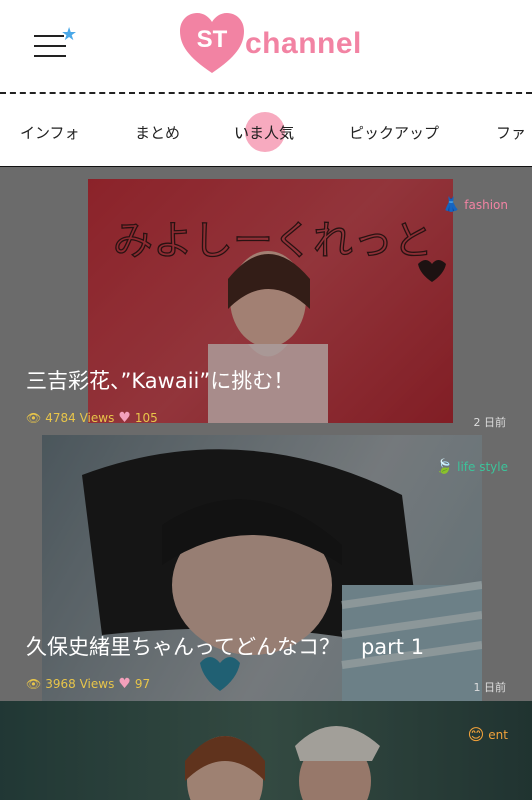 The image size is (532, 800). What do you see at coordinates (80, 418) in the screenshot?
I see `view-count: 4784 Views` at bounding box center [80, 418].